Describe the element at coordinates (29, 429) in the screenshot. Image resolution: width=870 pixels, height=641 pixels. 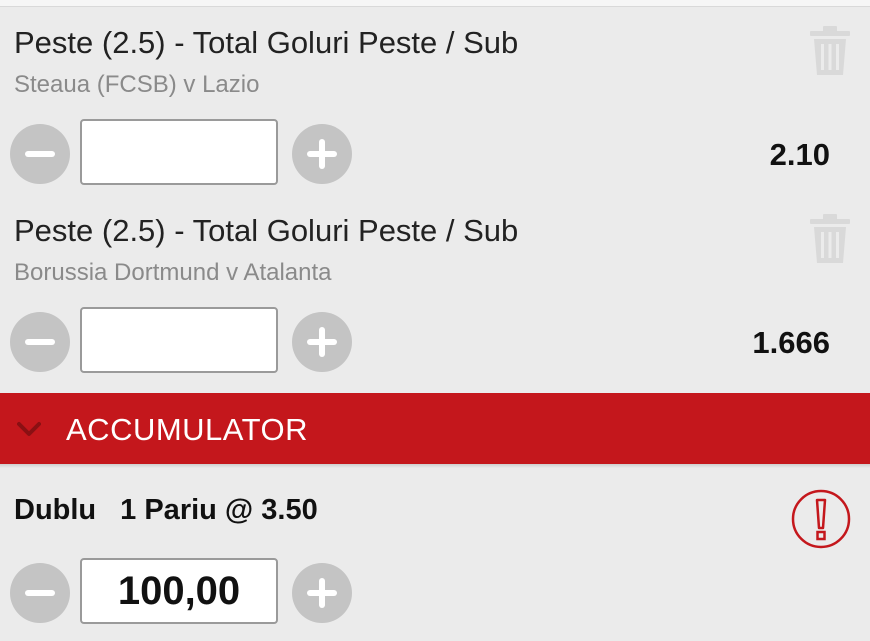
I see `chevron-down-icon` at that location.